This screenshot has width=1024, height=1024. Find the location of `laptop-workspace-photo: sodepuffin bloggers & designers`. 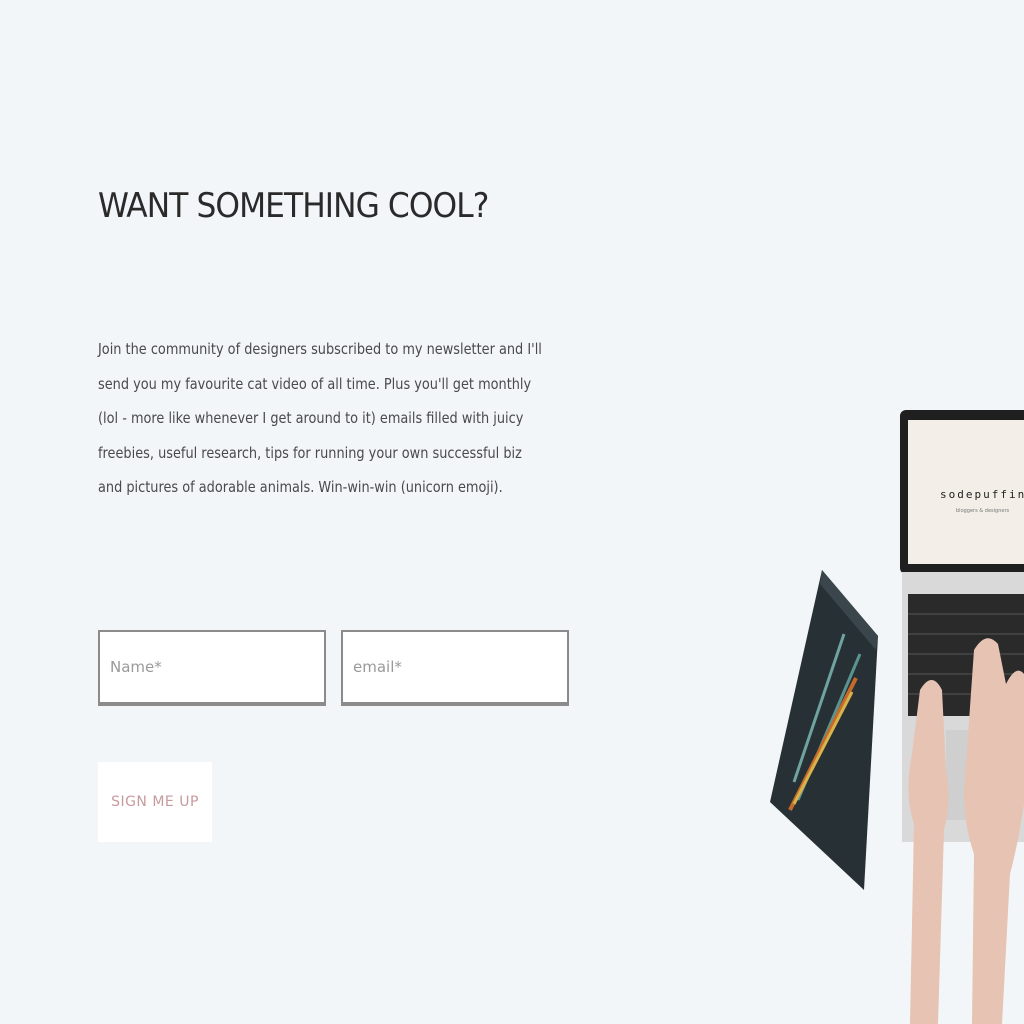

laptop-workspace-photo: sodepuffin bloggers & designers is located at coordinates (897, 717).